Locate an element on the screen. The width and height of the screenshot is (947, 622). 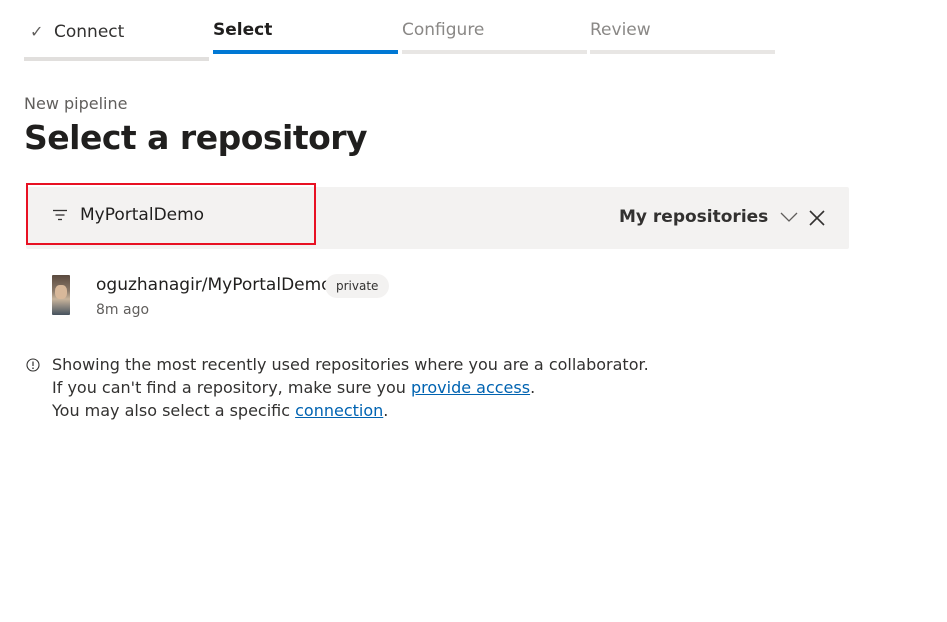
step-connect: ✓ Connect is located at coordinates (116, 31).